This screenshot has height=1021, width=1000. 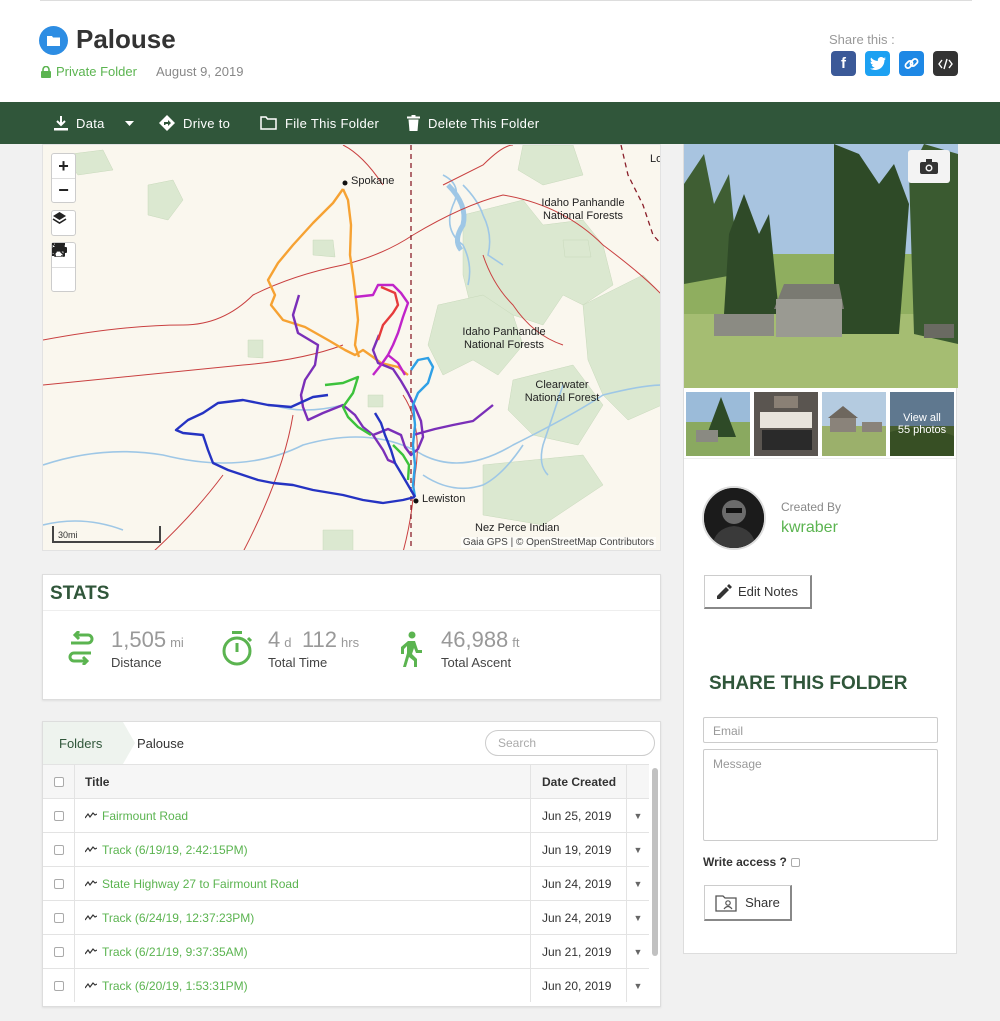 What do you see at coordinates (922, 430) in the screenshot?
I see `photo-count: 55 photos` at bounding box center [922, 430].